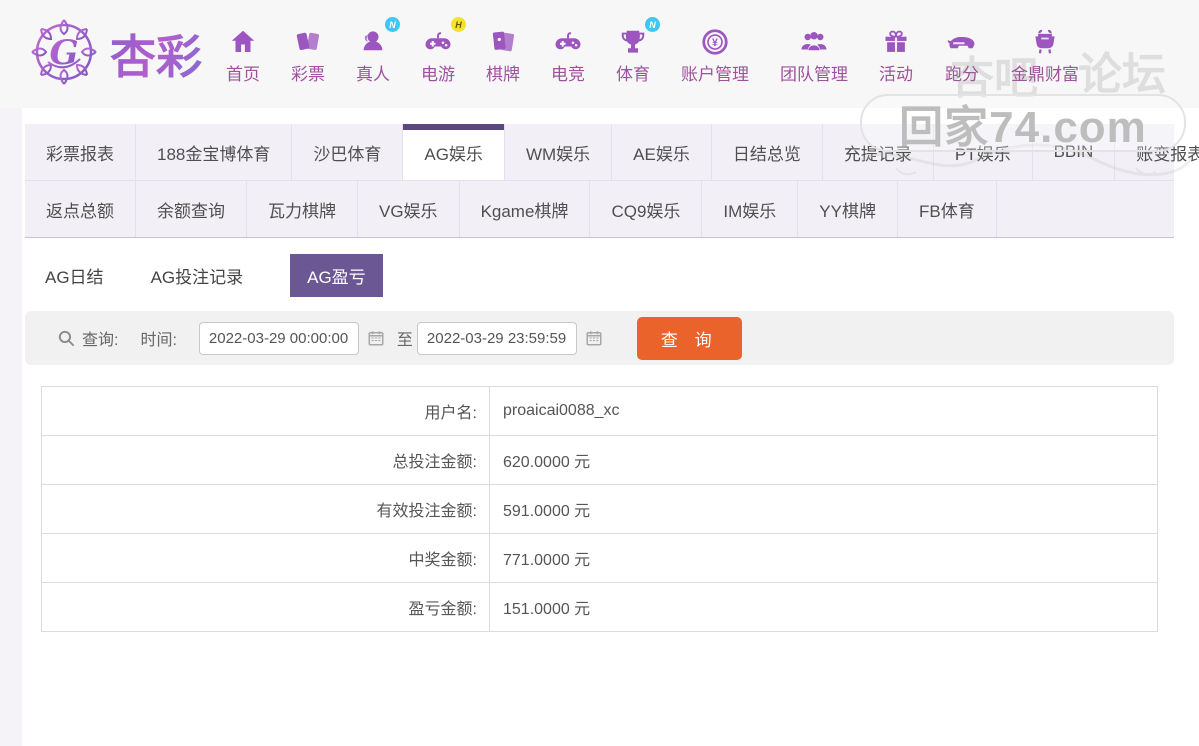 The image size is (1199, 746). What do you see at coordinates (767, 152) in the screenshot?
I see `tab-daily-summary: 日结总览` at bounding box center [767, 152].